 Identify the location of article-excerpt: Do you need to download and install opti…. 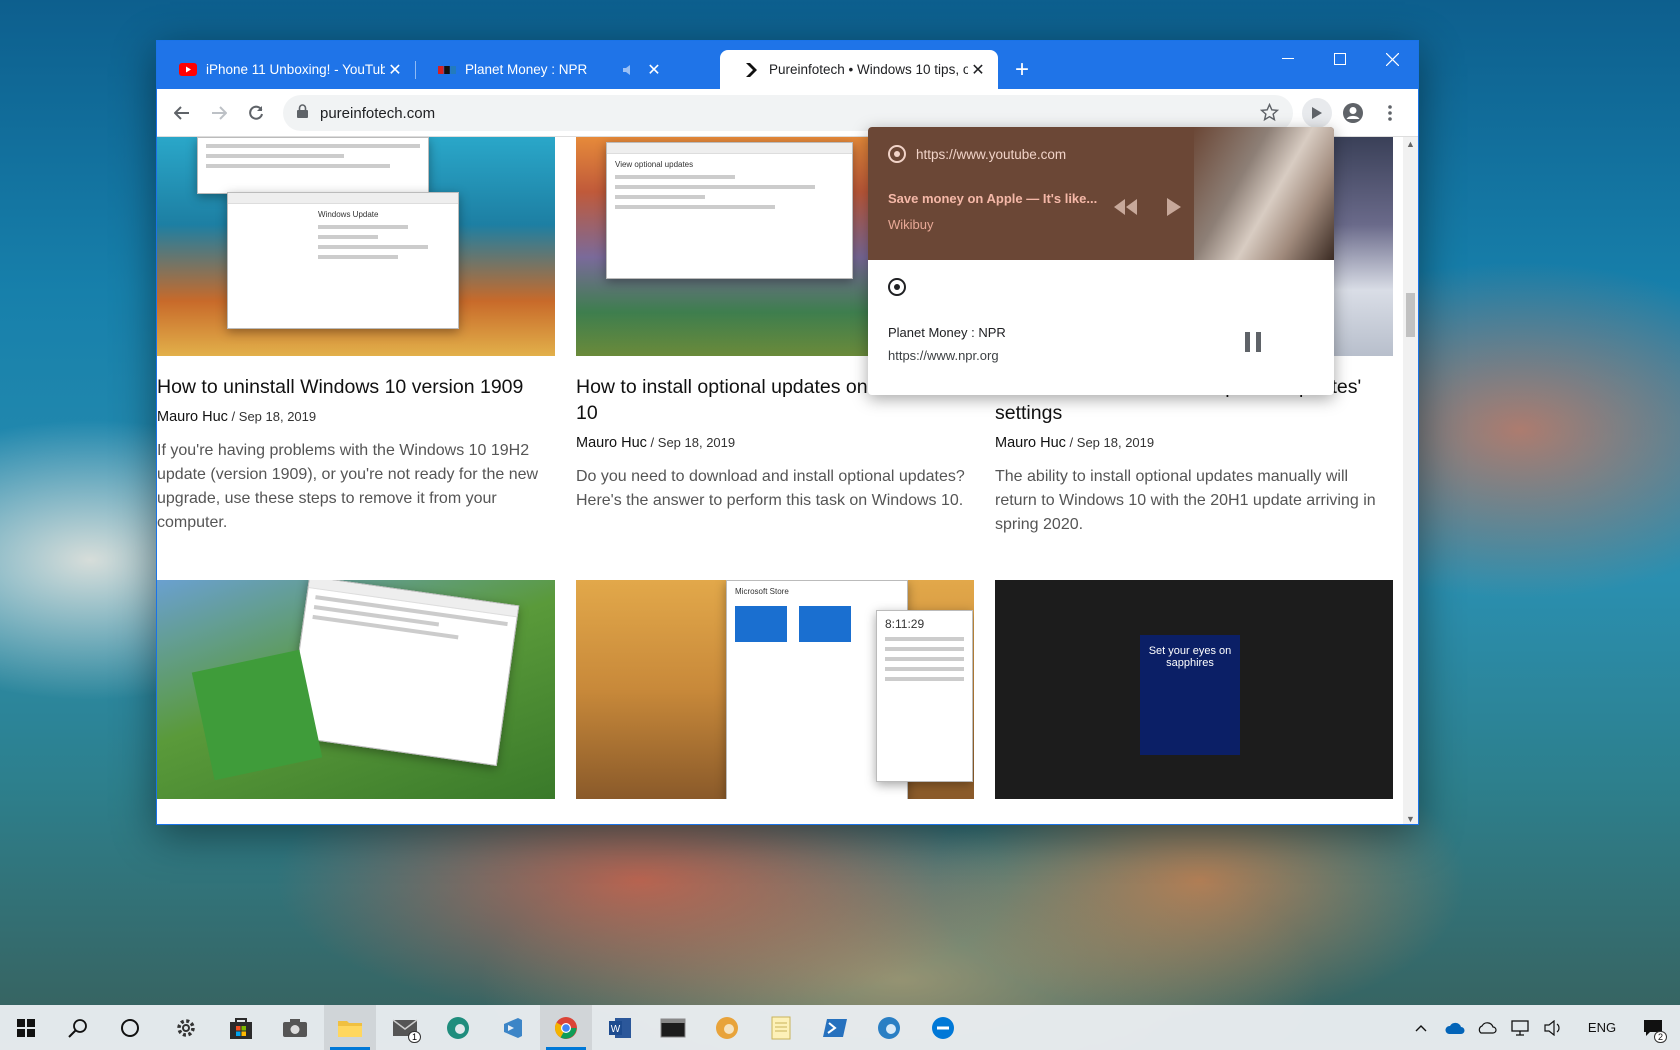
(770, 488).